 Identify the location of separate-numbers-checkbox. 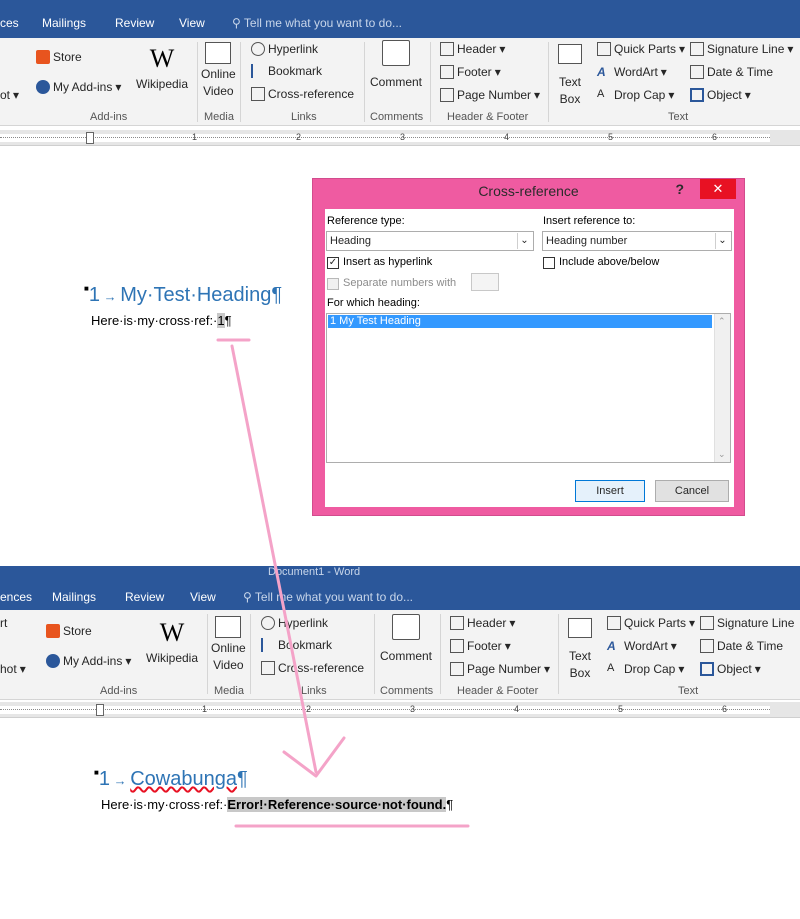
(333, 284).